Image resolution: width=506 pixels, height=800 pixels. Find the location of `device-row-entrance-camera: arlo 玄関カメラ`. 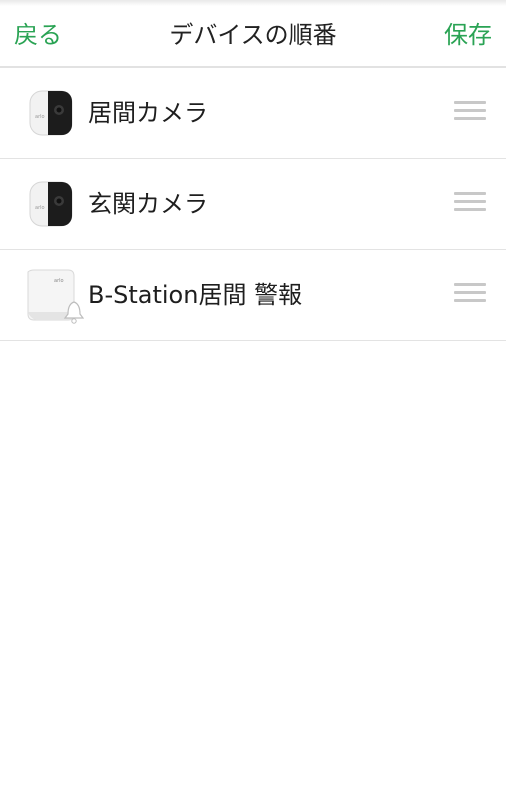

device-row-entrance-camera: arlo 玄関カメラ is located at coordinates (253, 204).